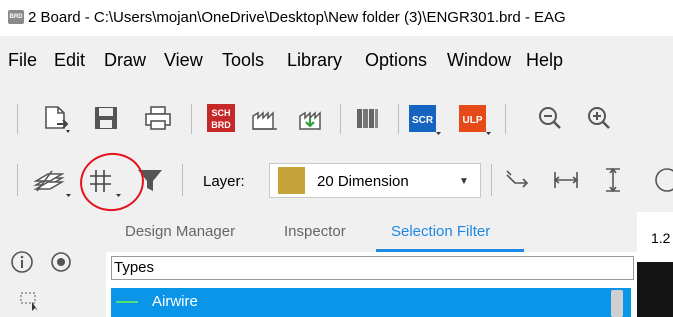 The height and width of the screenshot is (317, 673). Describe the element at coordinates (314, 60) in the screenshot. I see `menu-library: Library` at that location.